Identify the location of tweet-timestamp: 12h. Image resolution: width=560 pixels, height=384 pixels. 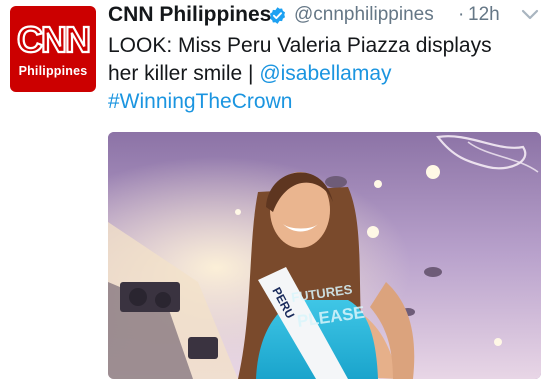
(484, 15).